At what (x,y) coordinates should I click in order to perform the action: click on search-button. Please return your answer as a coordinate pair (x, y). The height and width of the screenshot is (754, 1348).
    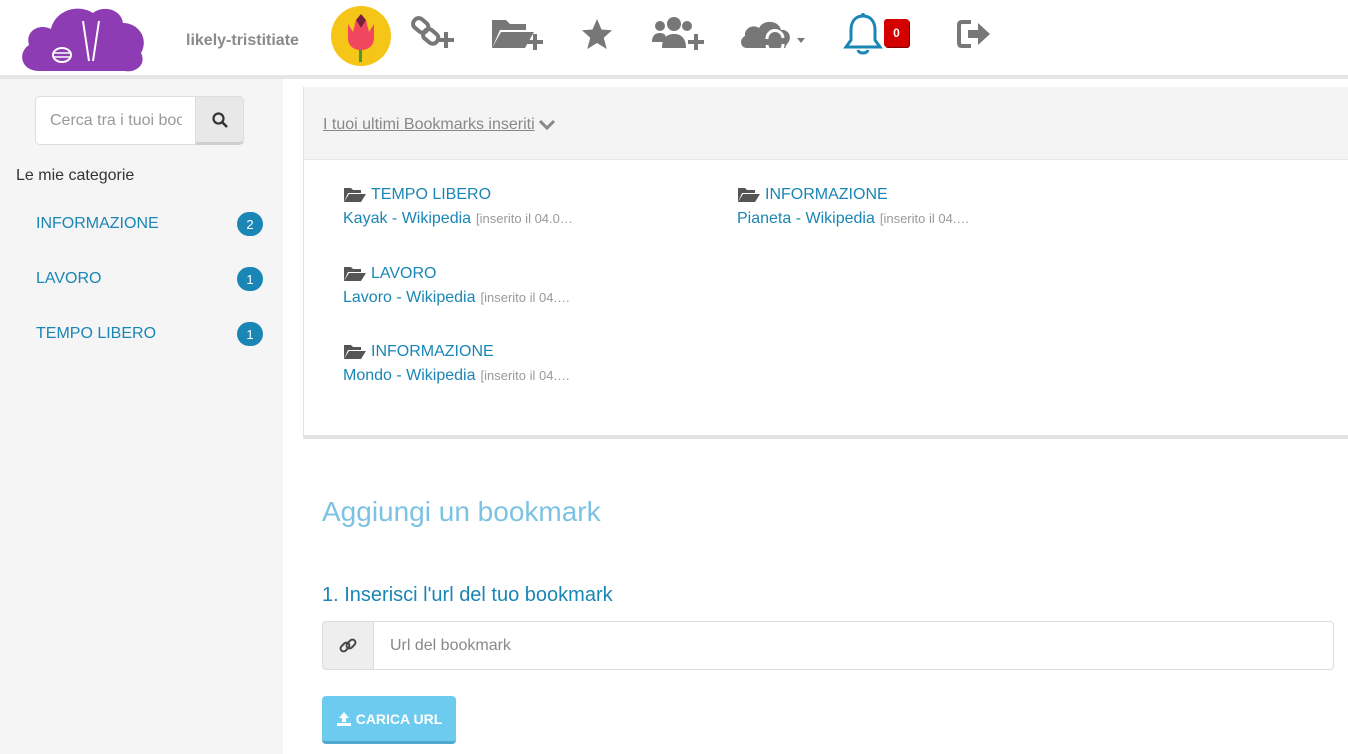
    Looking at the image, I should click on (219, 120).